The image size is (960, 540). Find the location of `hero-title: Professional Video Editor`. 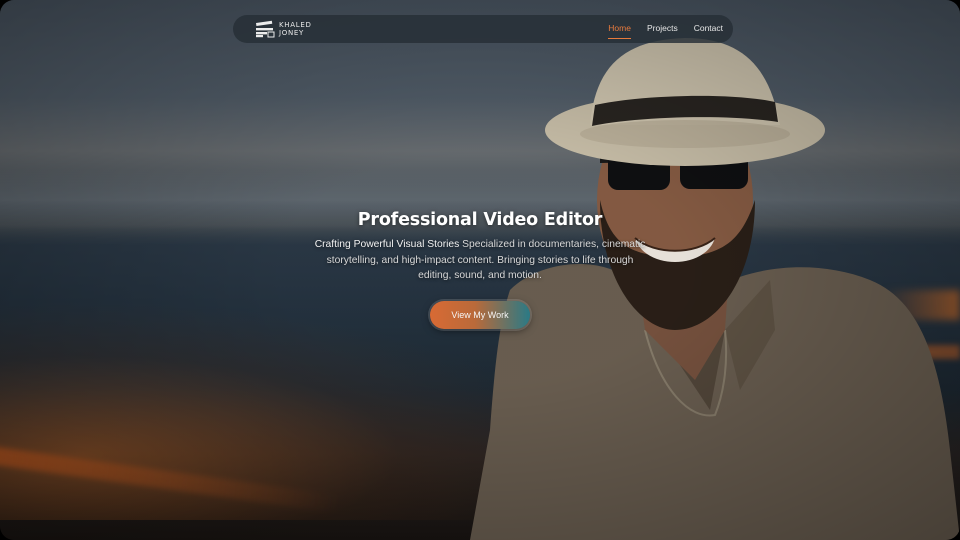

hero-title: Professional Video Editor is located at coordinates (480, 220).